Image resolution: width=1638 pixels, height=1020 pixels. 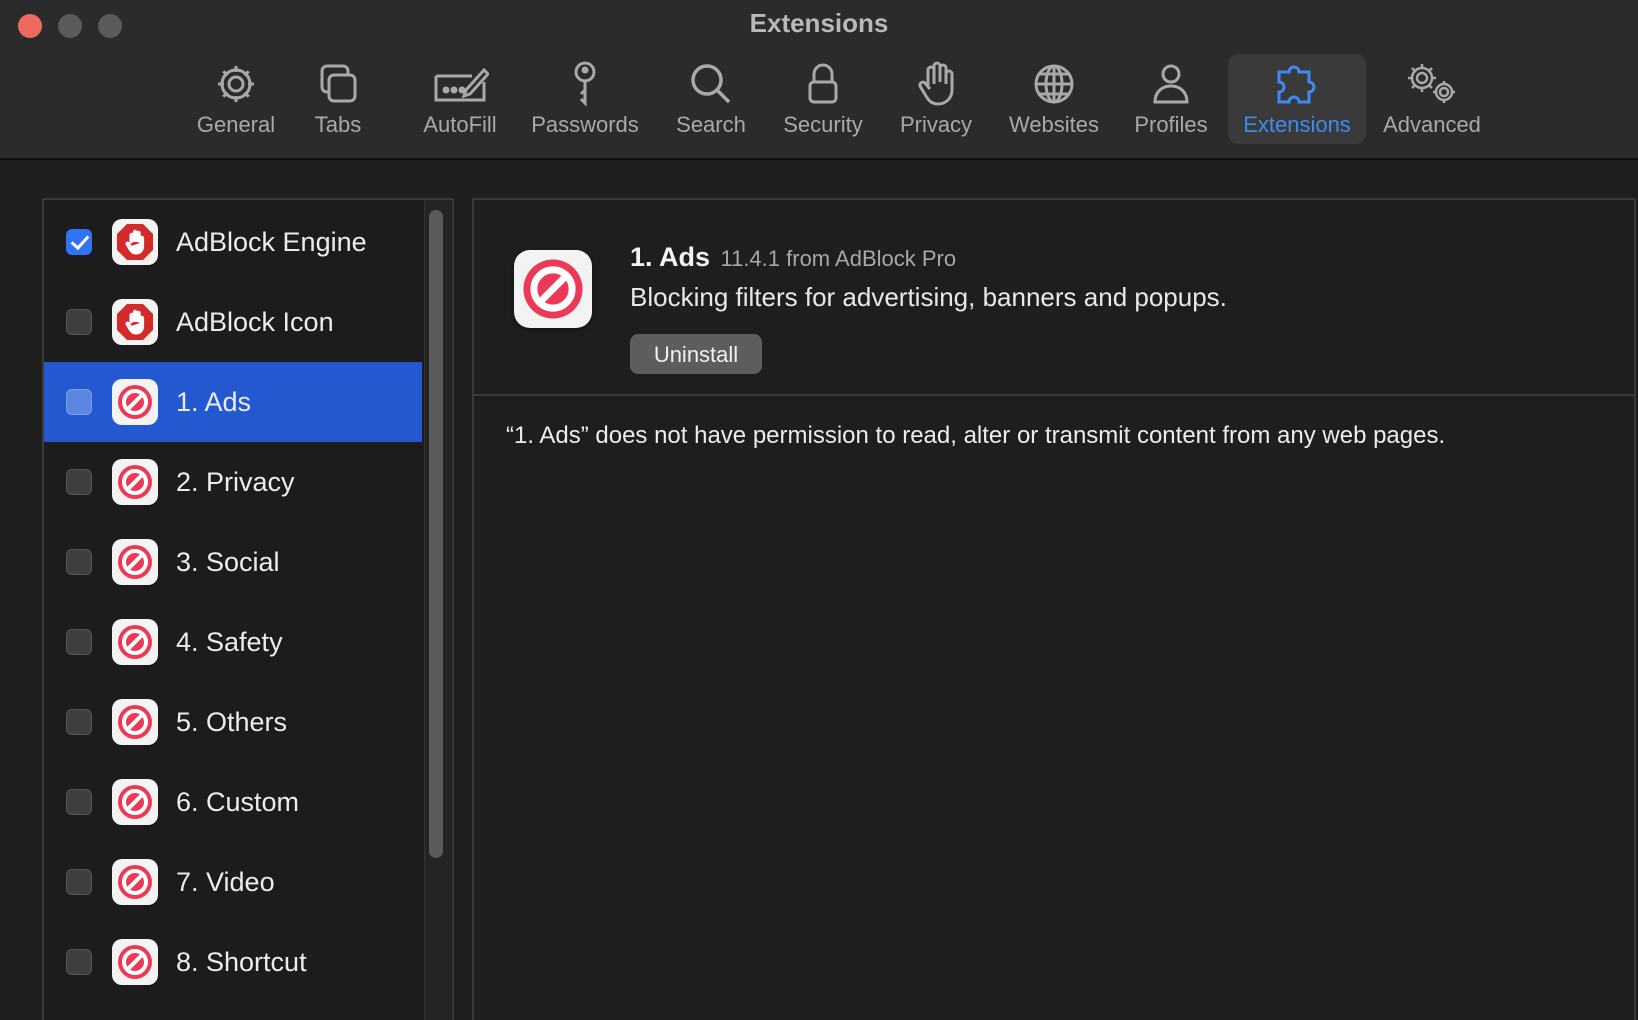 I want to click on extension-row-privacy: 2. Privacy, so click(x=233, y=482).